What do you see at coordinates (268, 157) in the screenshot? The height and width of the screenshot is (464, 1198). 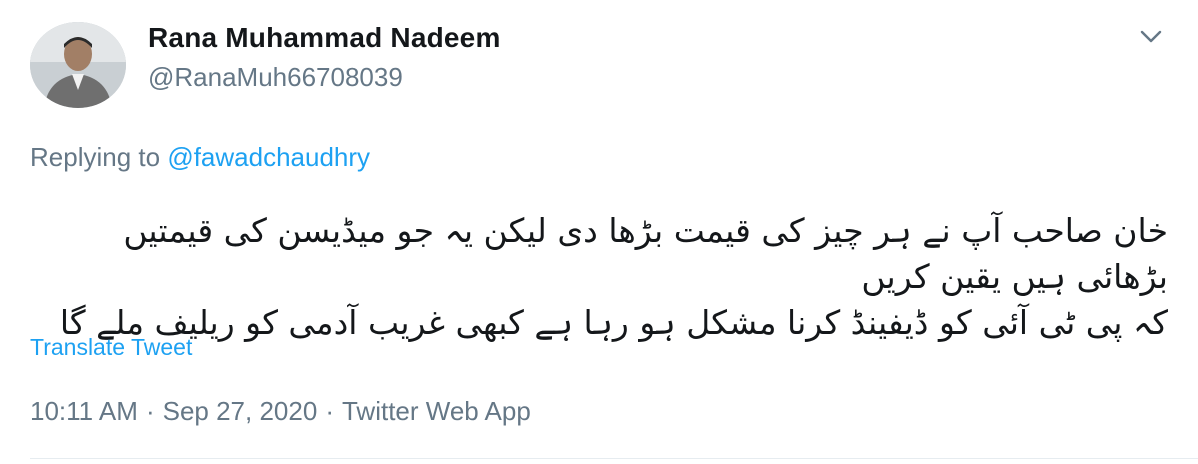 I see `reply-mention-link: @fawadchaudhry` at bounding box center [268, 157].